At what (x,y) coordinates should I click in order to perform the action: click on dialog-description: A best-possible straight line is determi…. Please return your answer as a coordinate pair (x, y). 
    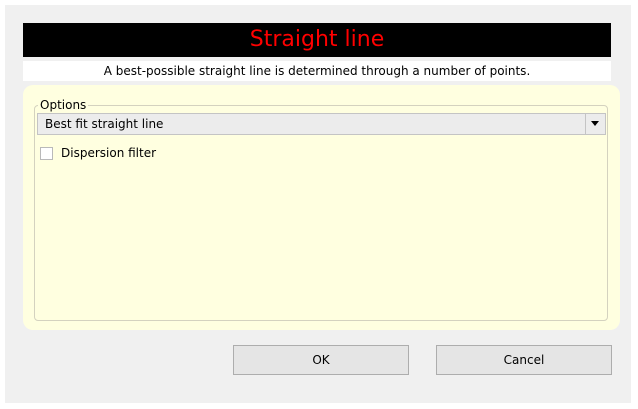
    Looking at the image, I should click on (317, 71).